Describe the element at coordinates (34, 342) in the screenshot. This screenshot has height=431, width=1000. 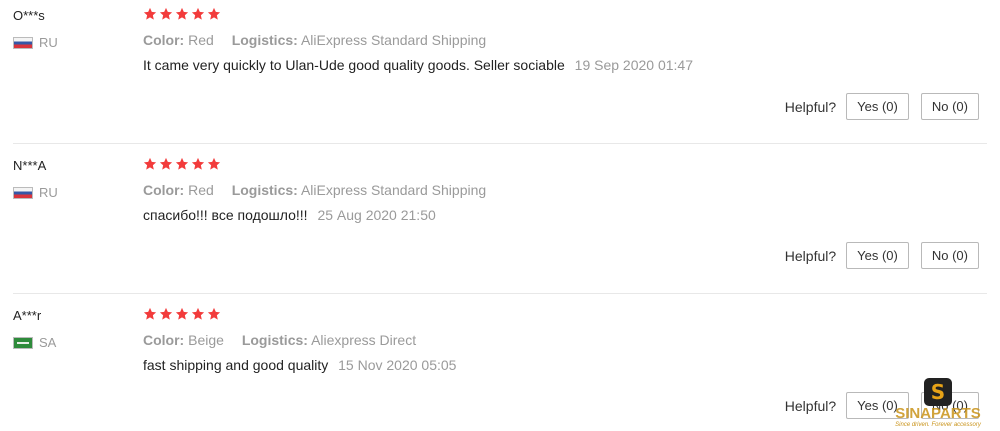
I see `reviewer-country: SA` at that location.